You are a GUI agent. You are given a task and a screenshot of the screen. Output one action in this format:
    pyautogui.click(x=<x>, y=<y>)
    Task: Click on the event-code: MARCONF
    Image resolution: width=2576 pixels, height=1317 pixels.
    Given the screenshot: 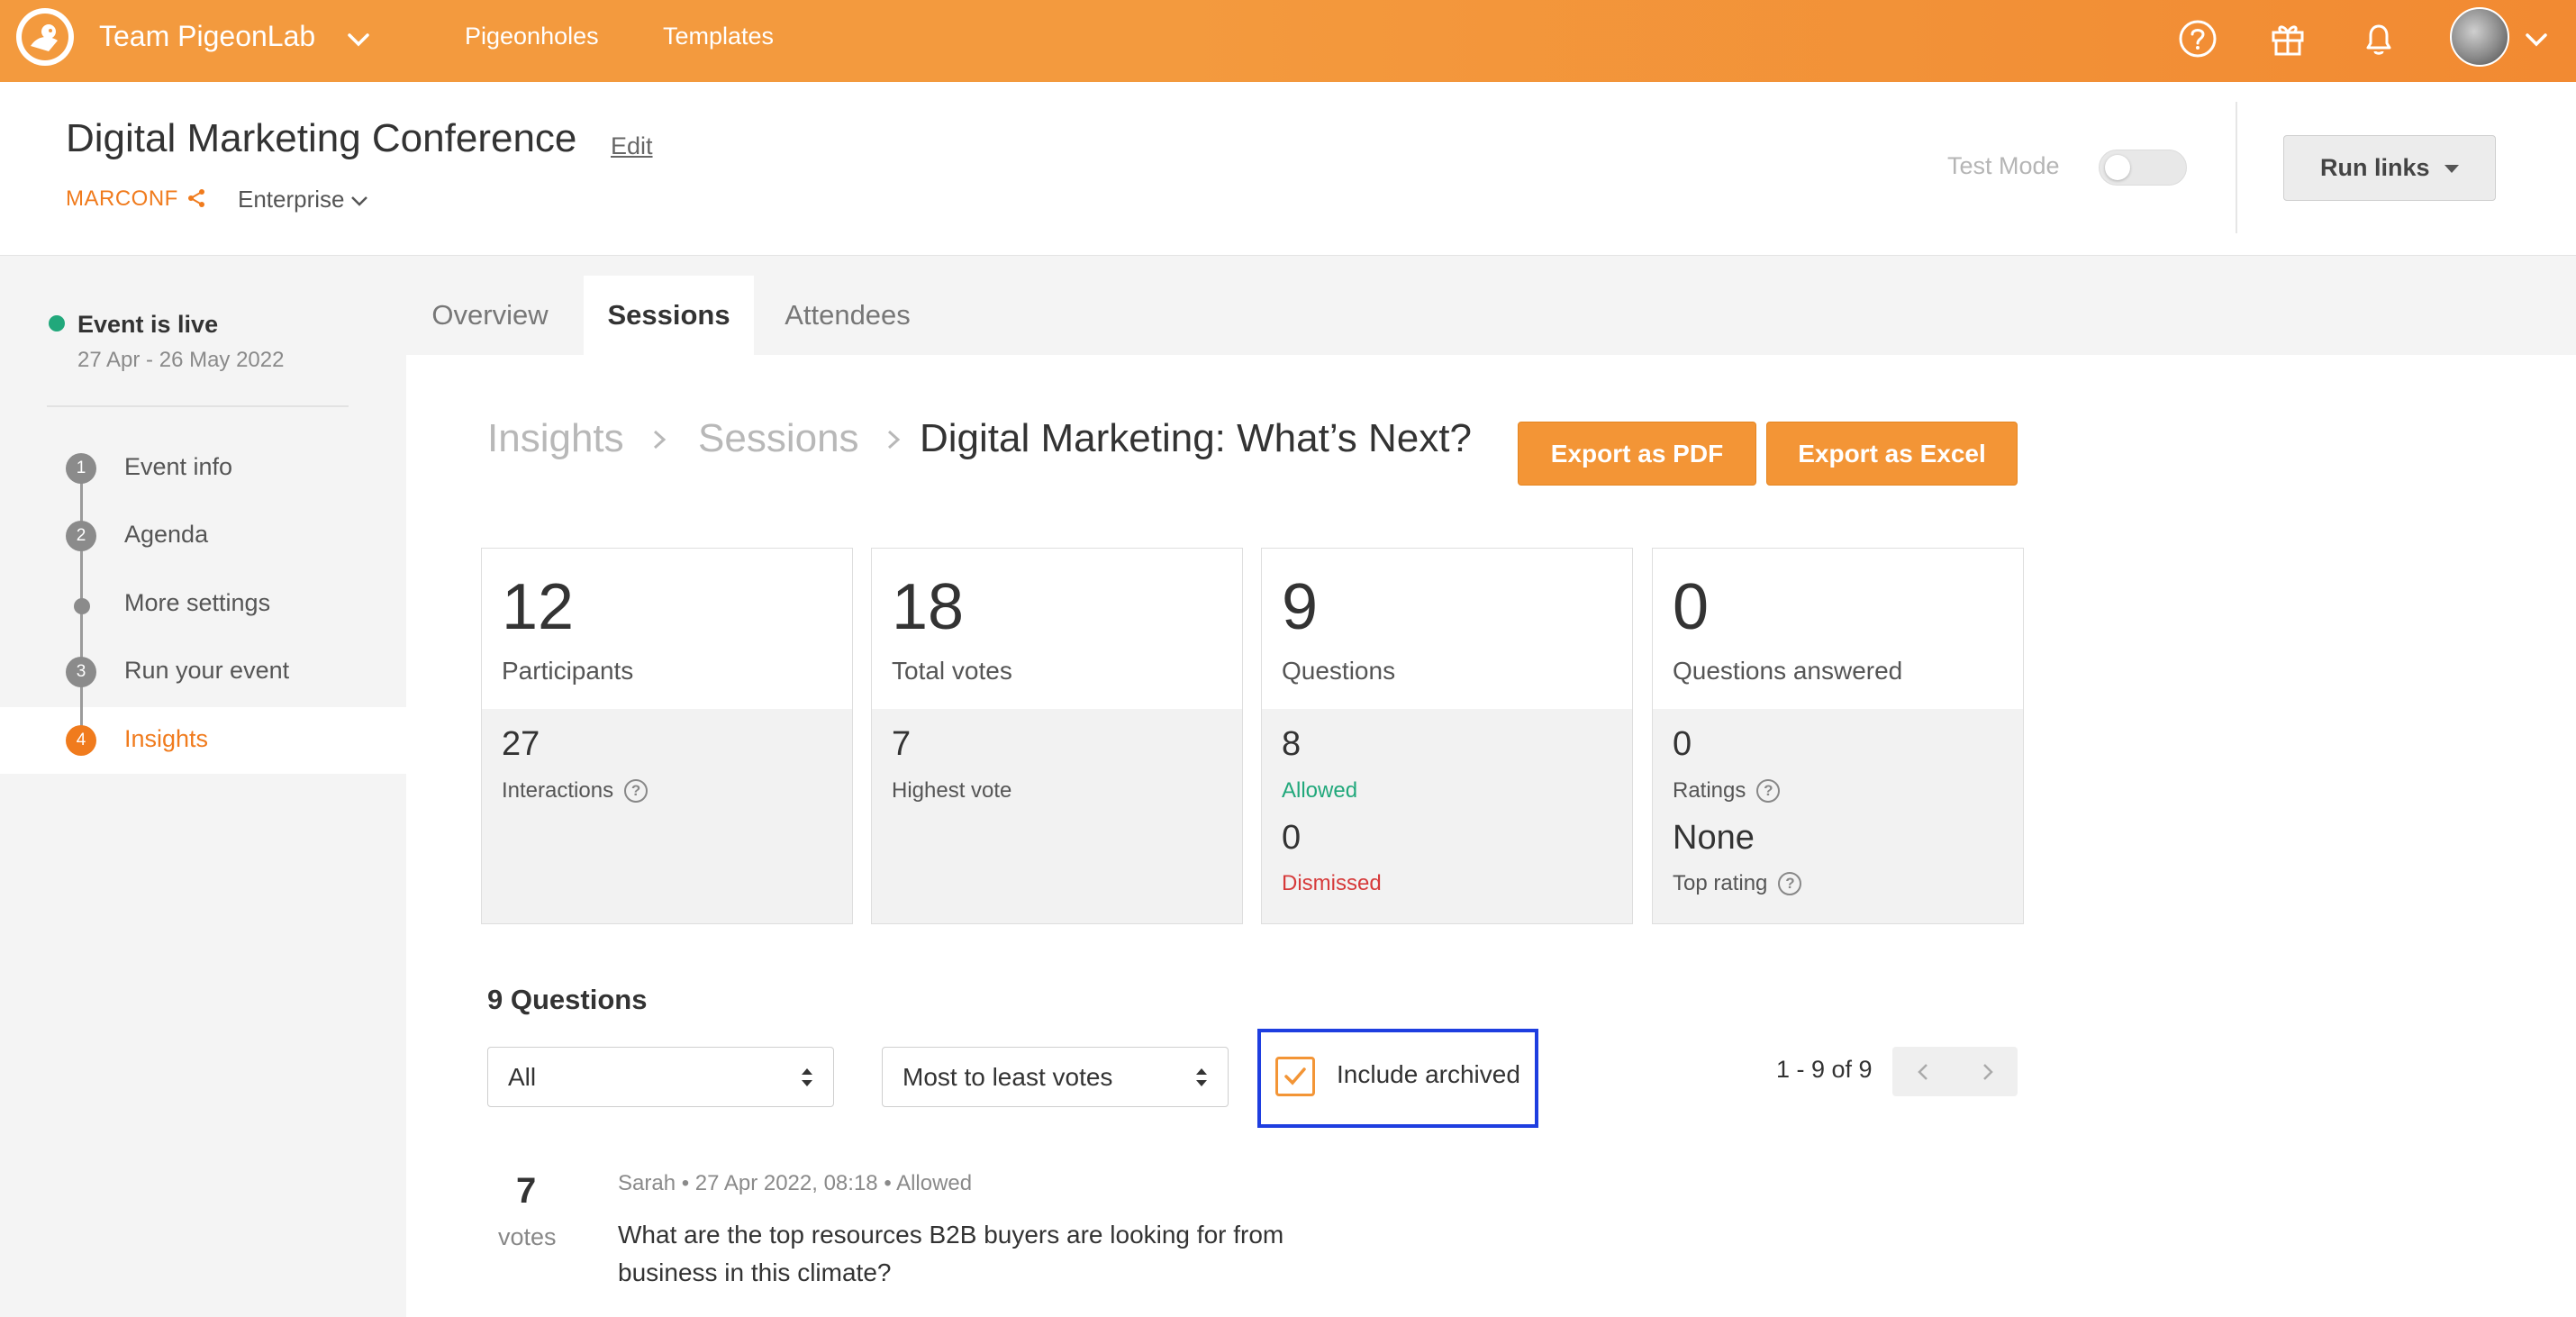 What is the action you would take?
    pyautogui.click(x=122, y=199)
    